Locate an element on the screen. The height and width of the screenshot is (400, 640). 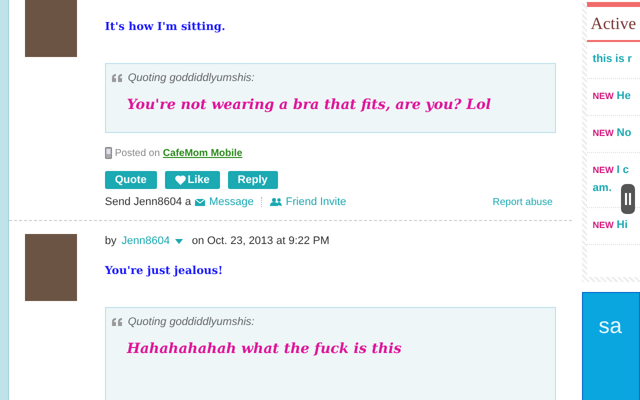
byline-text: by is located at coordinates (110, 241).